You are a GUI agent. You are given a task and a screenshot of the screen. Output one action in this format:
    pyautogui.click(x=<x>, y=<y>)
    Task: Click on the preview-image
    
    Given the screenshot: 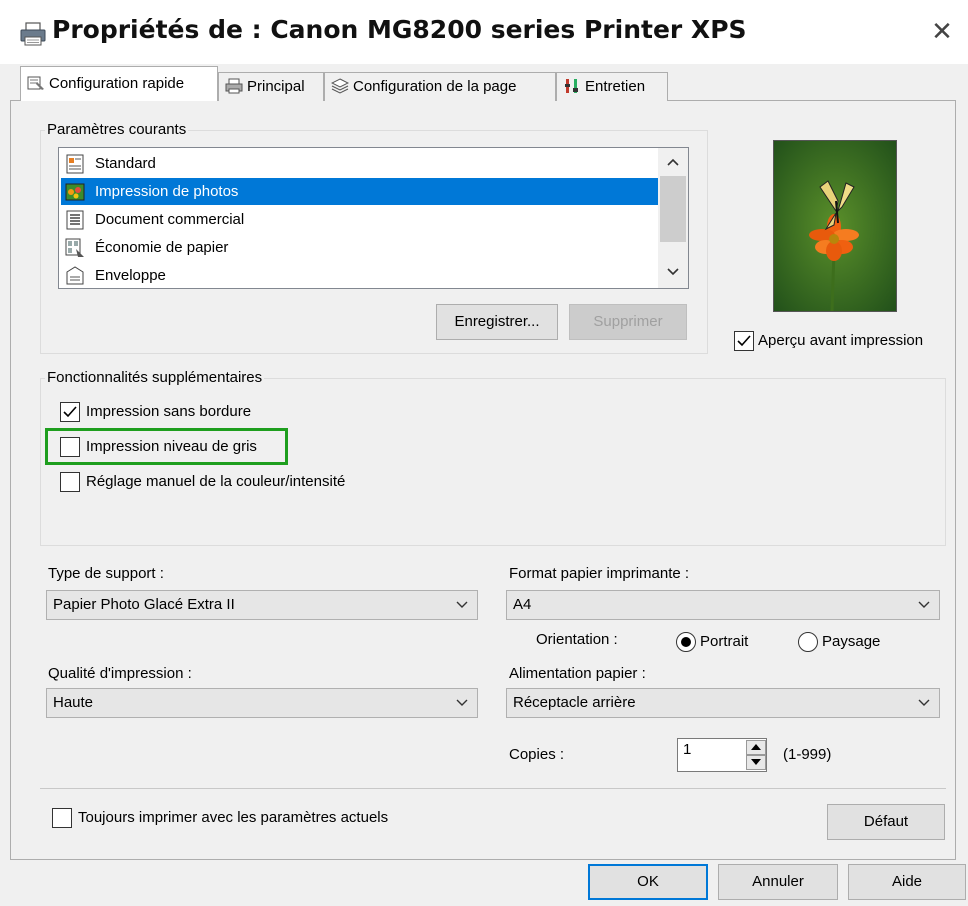 What is the action you would take?
    pyautogui.click(x=835, y=226)
    